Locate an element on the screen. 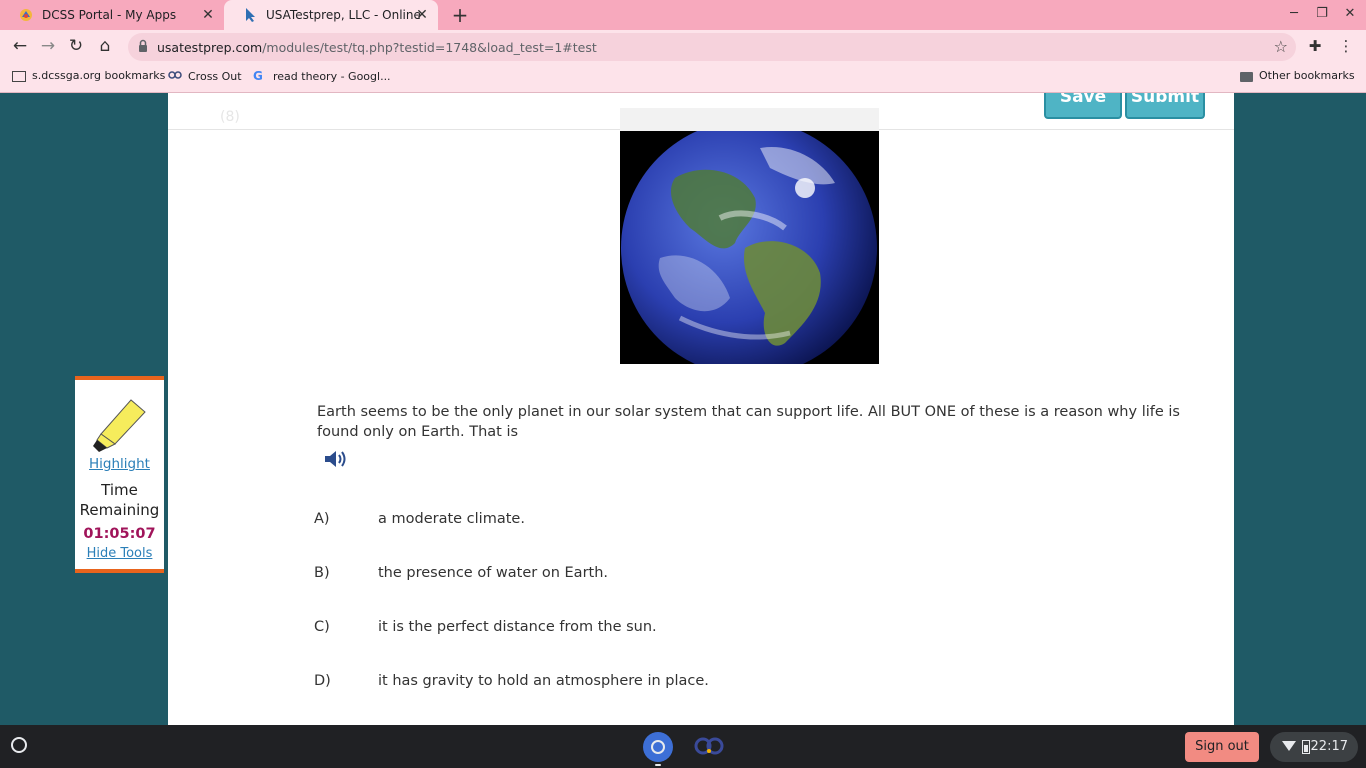 The height and width of the screenshot is (768, 1366). battery-icon is located at coordinates (1306, 747).